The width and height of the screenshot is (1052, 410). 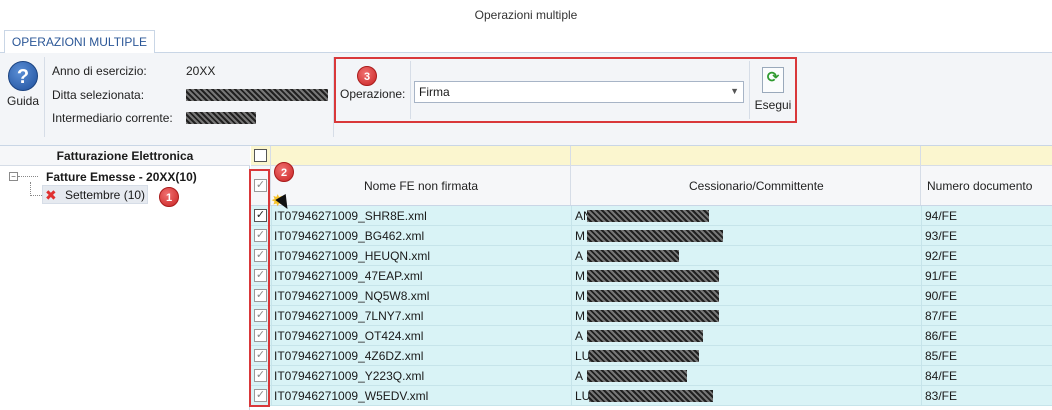 What do you see at coordinates (979, 186) in the screenshot?
I see `column-header-numero: Numero documento` at bounding box center [979, 186].